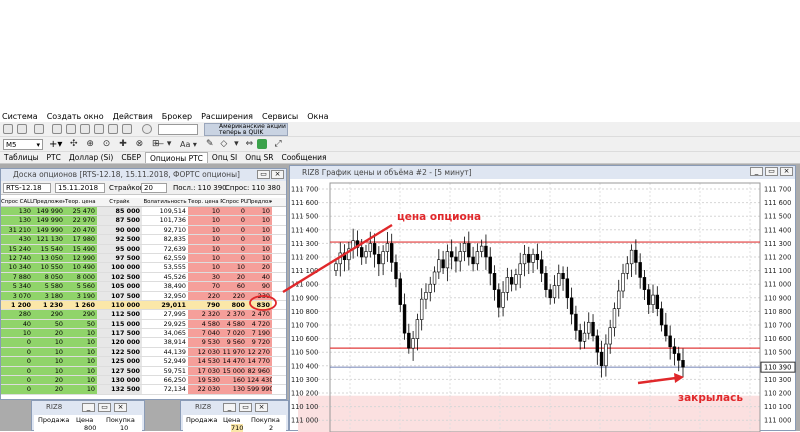 The image size is (800, 432). I want to click on grid-row: 0 10 10 120 000 38,914 9 530 9 560 9 720, so click(143, 343).